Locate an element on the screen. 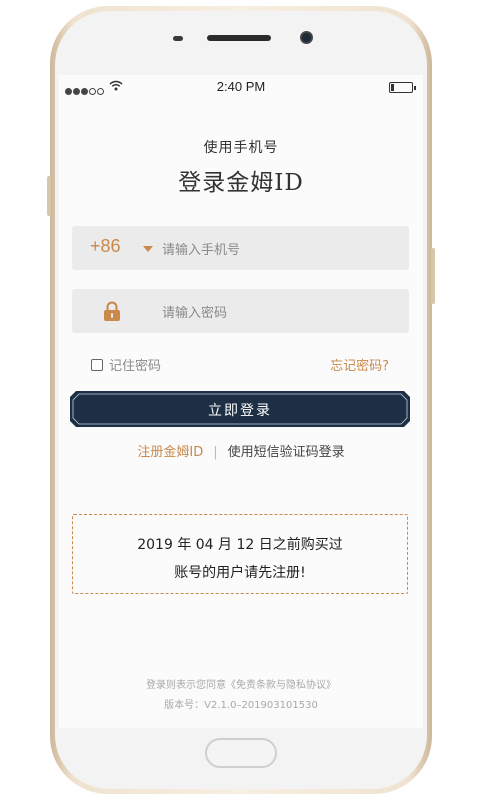 The width and height of the screenshot is (480, 800). password-placeholder: 请输入密码 is located at coordinates (194, 311).